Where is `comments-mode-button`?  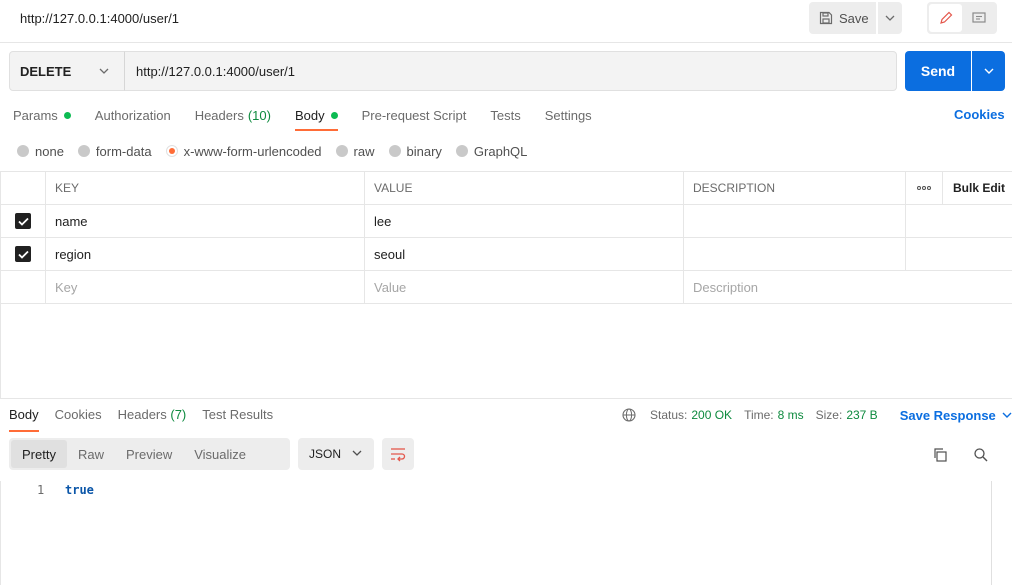
comments-mode-button is located at coordinates (978, 18).